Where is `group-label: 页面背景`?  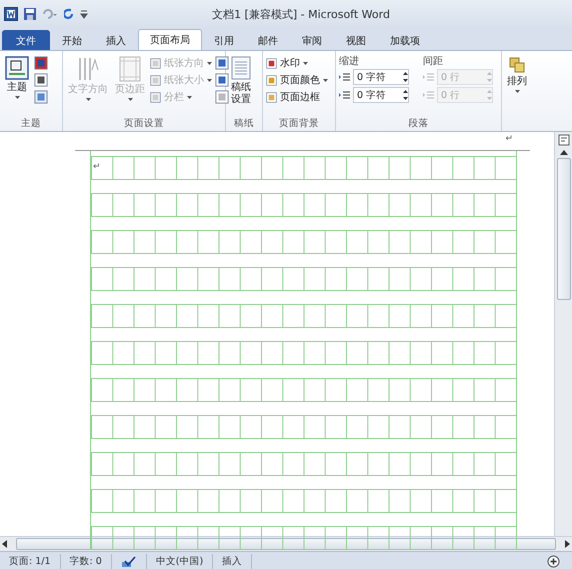 group-label: 页面背景 is located at coordinates (299, 124).